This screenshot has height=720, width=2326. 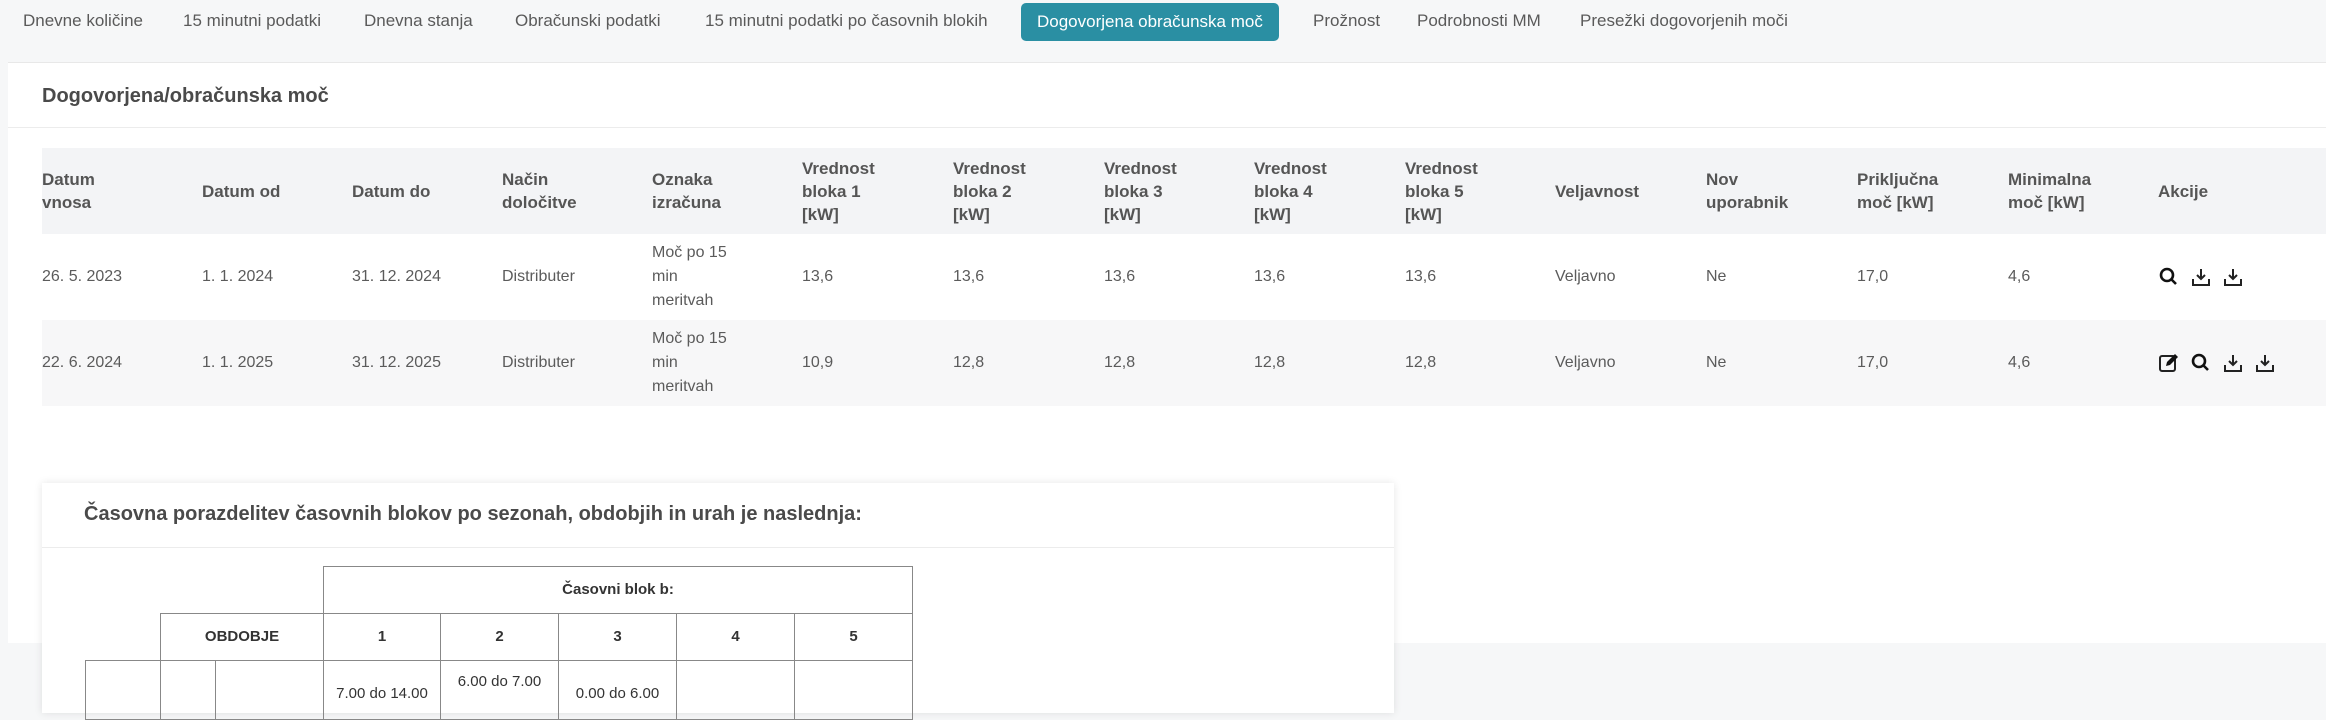 What do you see at coordinates (1346, 20) in the screenshot?
I see `tab-proznost: Prožnost` at bounding box center [1346, 20].